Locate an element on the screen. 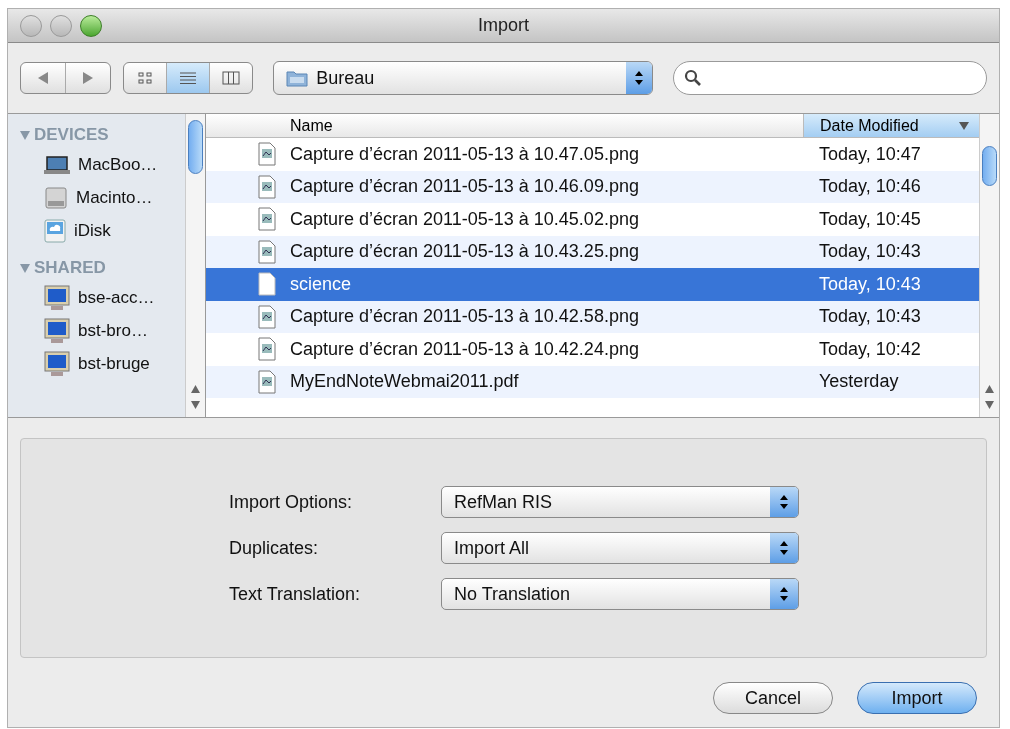  minimize-button is located at coordinates (61, 25).